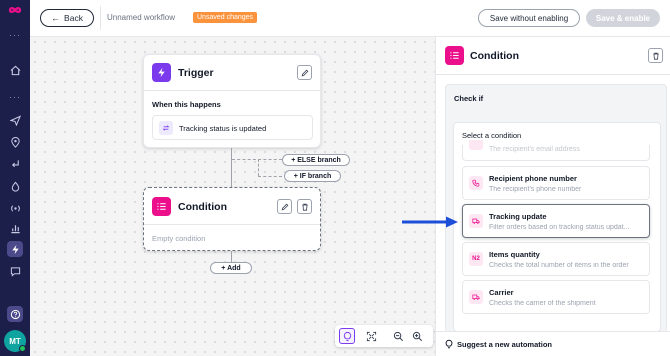  I want to click on option-title: Items quantity, so click(514, 254).